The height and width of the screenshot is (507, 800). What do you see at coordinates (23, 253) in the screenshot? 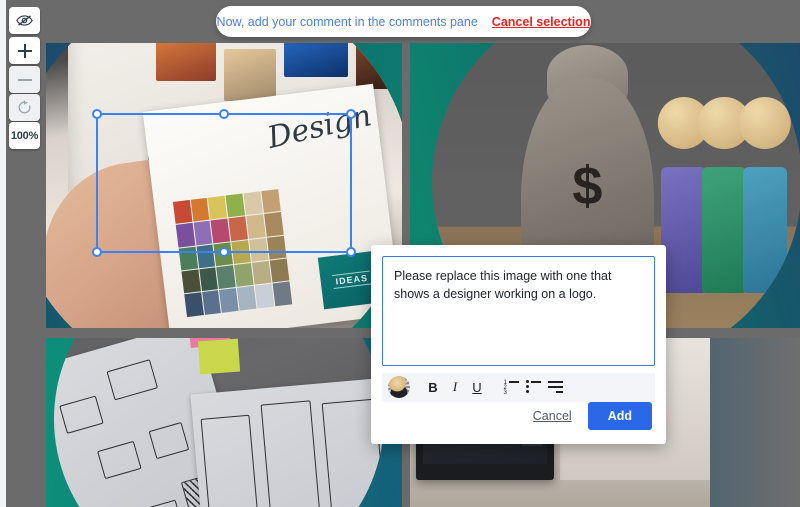
I see `left-toolbar: 100%` at bounding box center [23, 253].